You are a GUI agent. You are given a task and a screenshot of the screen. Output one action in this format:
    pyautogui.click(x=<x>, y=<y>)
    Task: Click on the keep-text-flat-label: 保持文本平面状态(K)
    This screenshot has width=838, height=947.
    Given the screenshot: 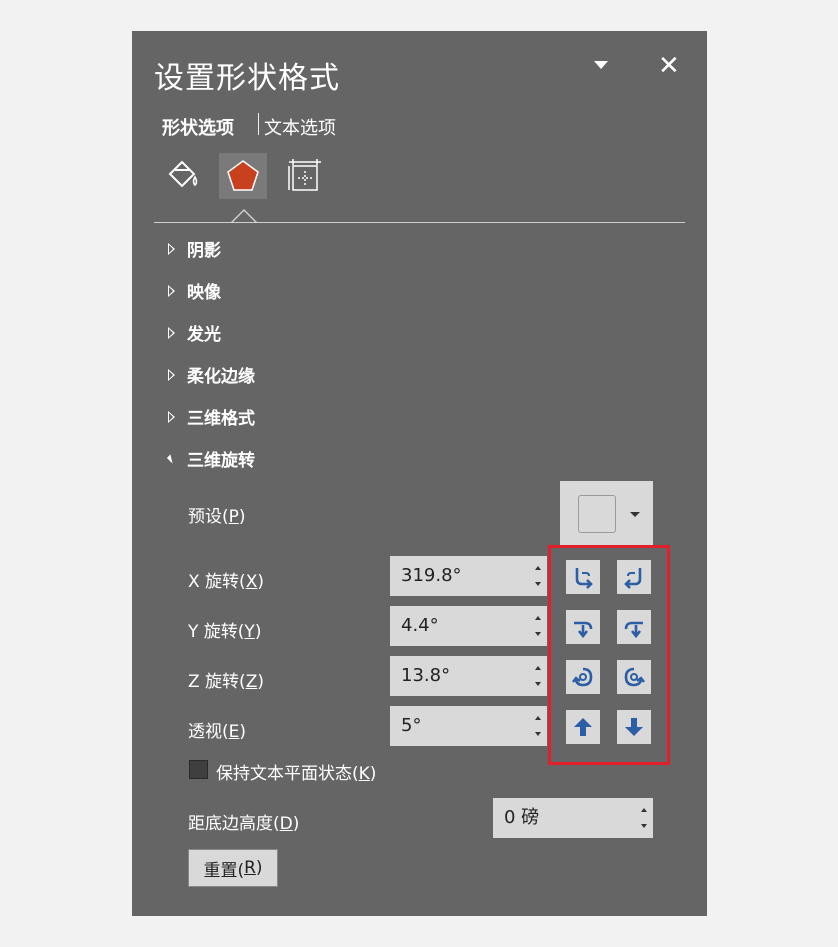 What is the action you would take?
    pyautogui.click(x=296, y=774)
    